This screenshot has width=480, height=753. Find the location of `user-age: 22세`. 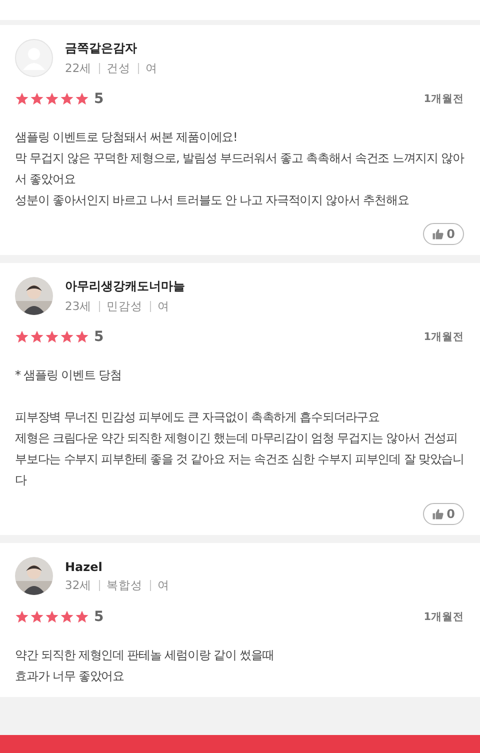

user-age: 22세 is located at coordinates (78, 68).